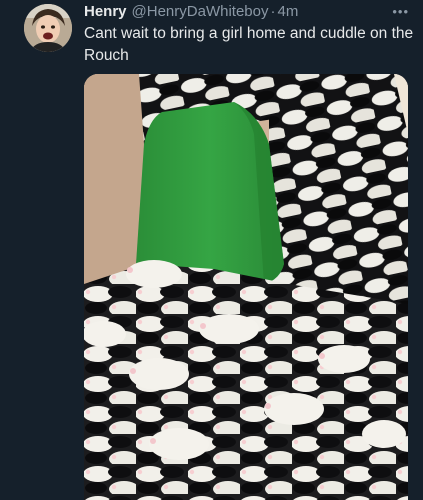 Image resolution: width=423 pixels, height=500 pixels. I want to click on avatar, so click(48, 28).